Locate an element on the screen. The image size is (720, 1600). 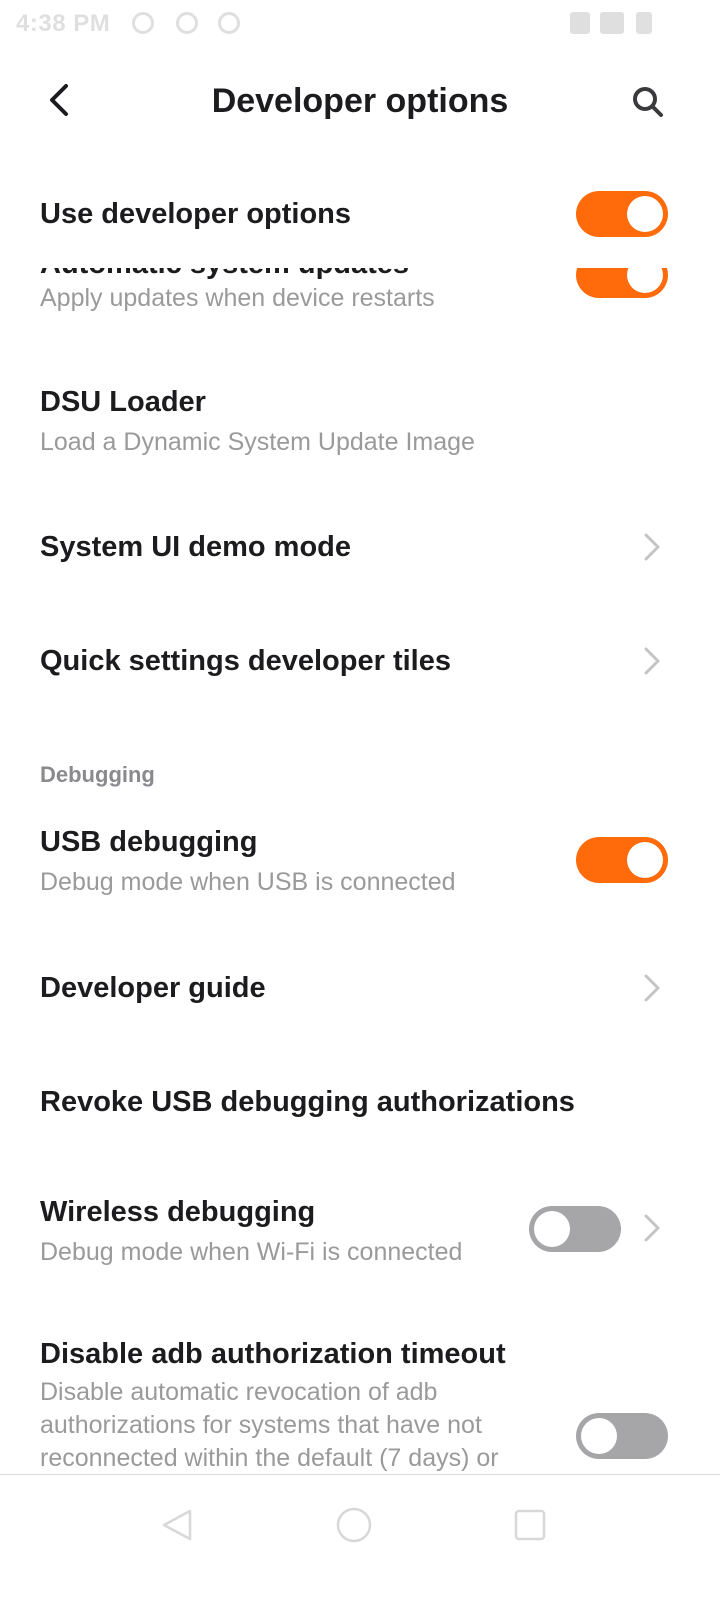
usb-debugging-subtitle: Debug mode when USB is connected is located at coordinates (248, 882).